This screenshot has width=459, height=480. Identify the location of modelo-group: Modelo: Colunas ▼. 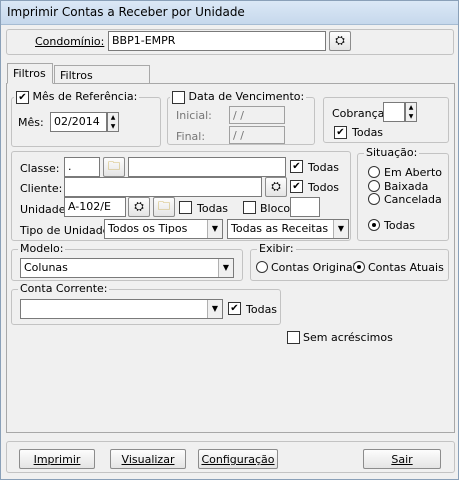
(127, 261).